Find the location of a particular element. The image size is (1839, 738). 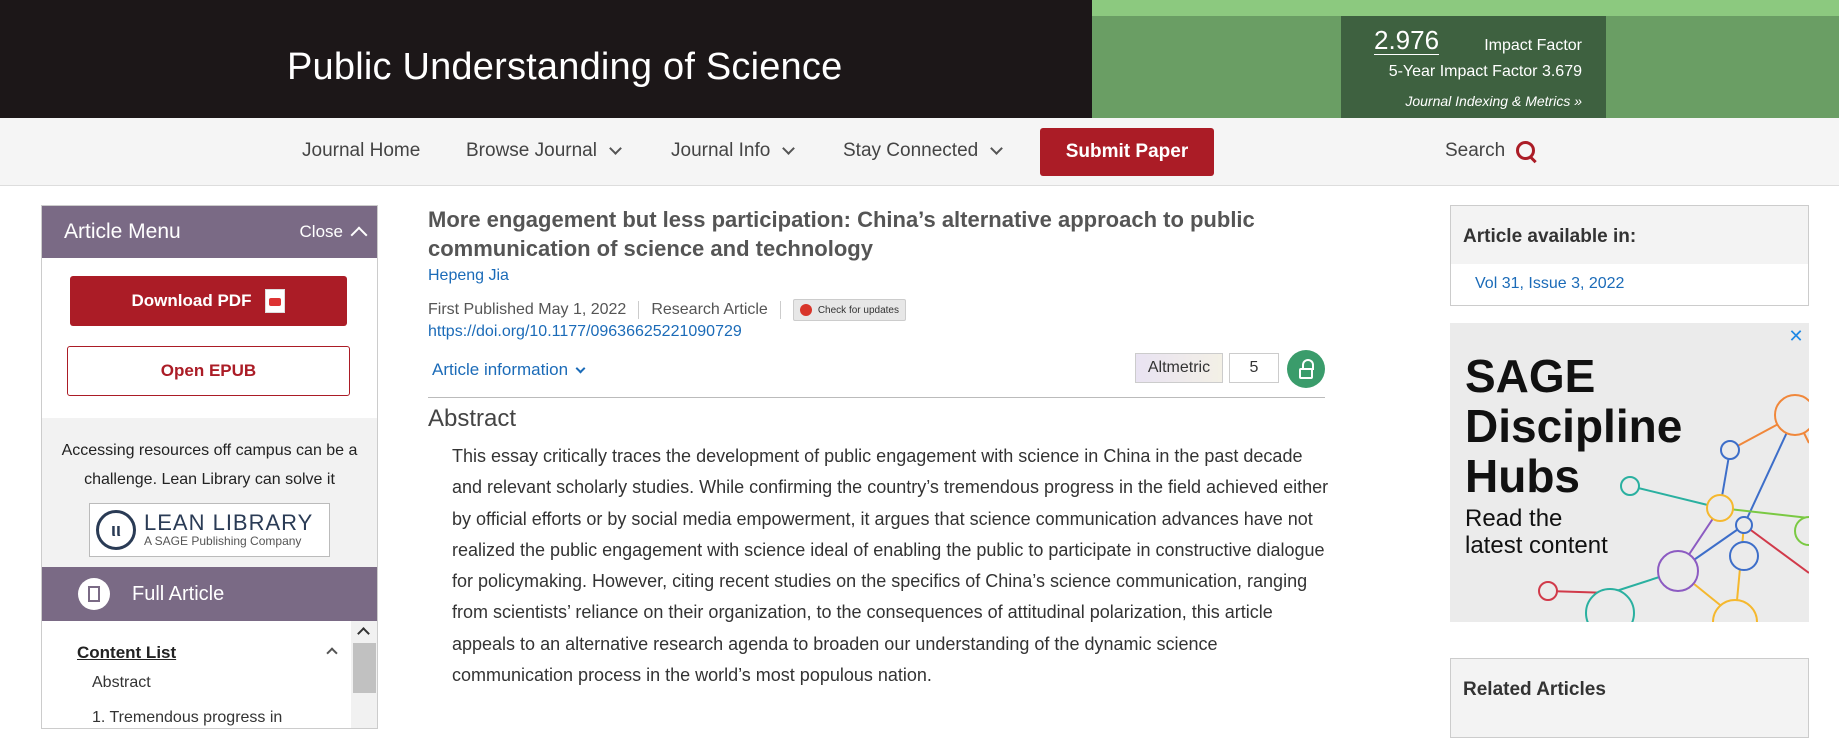

article-information-label: Article information is located at coordinates (500, 369).